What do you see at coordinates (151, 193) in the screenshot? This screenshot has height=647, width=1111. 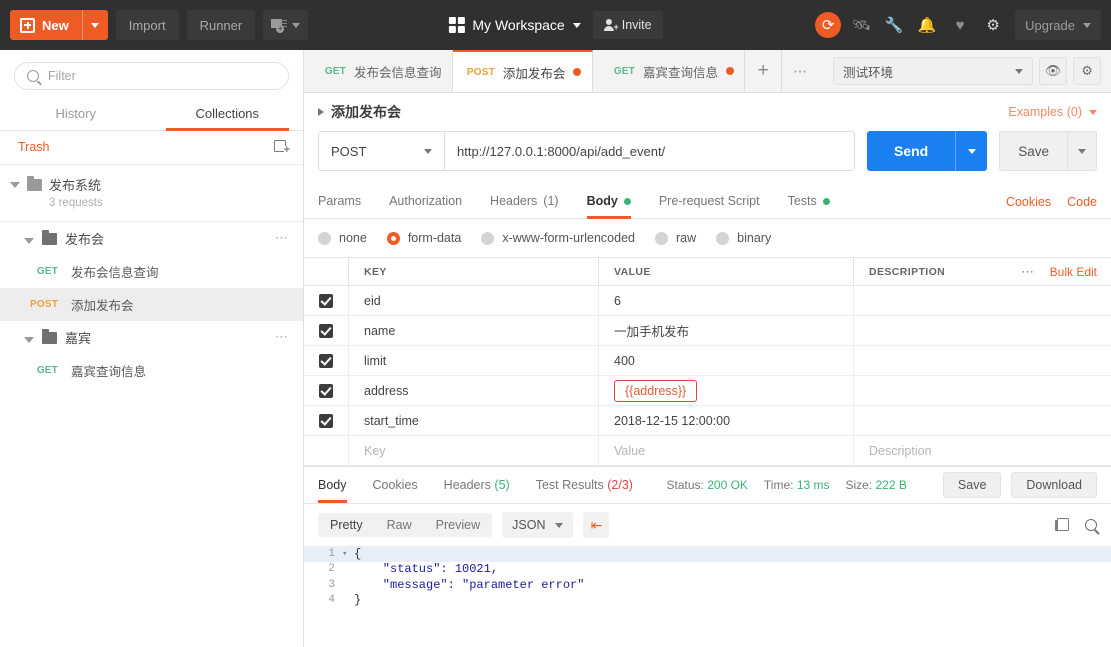 I see `collection-root: 发布系统 3 requests` at bounding box center [151, 193].